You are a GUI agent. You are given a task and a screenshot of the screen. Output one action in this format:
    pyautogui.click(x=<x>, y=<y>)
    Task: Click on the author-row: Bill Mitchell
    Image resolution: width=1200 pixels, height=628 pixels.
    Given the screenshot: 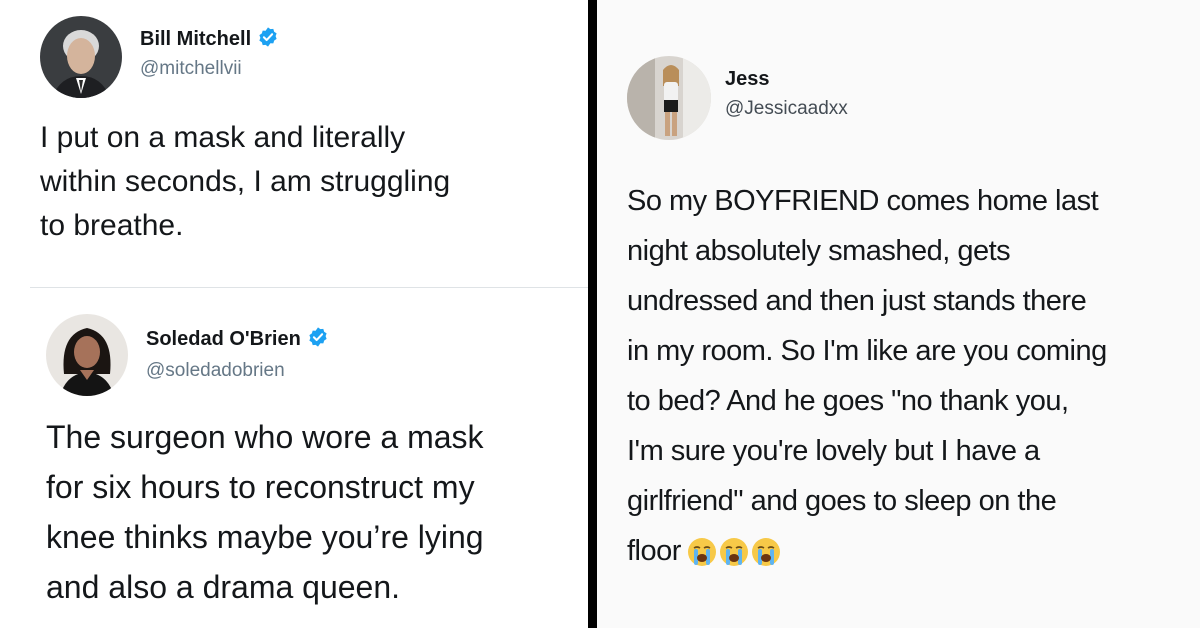 What is the action you would take?
    pyautogui.click(x=209, y=39)
    